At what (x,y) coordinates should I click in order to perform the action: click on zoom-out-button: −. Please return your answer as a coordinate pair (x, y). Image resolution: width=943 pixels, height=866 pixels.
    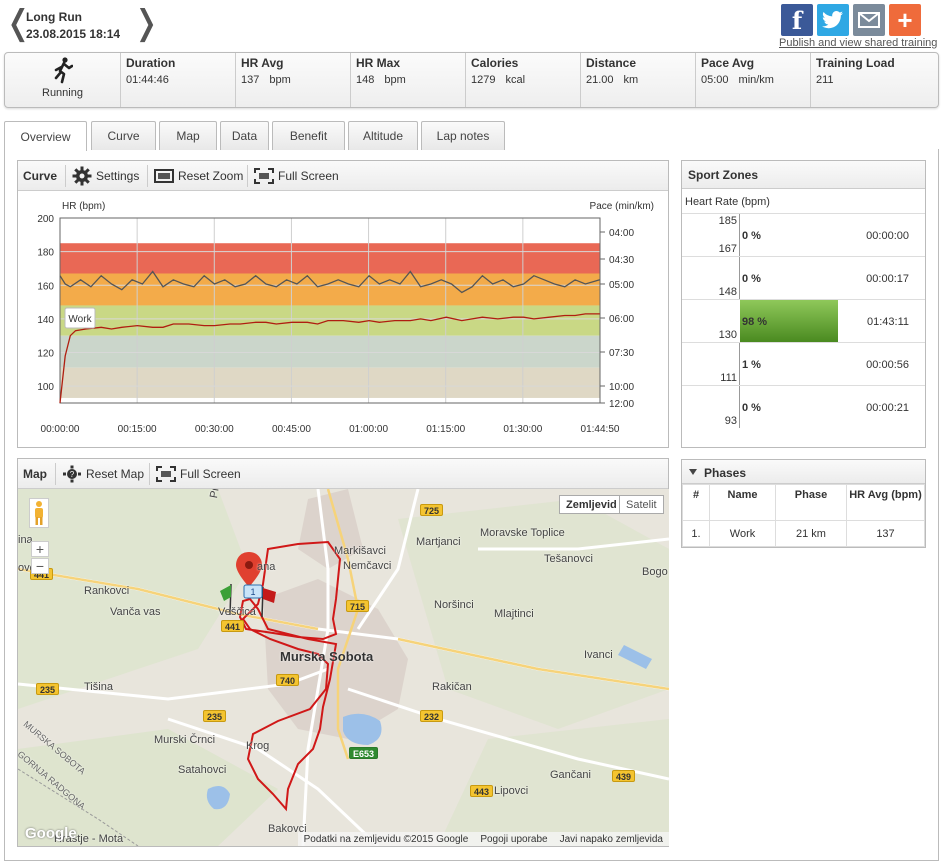
    Looking at the image, I should click on (40, 566).